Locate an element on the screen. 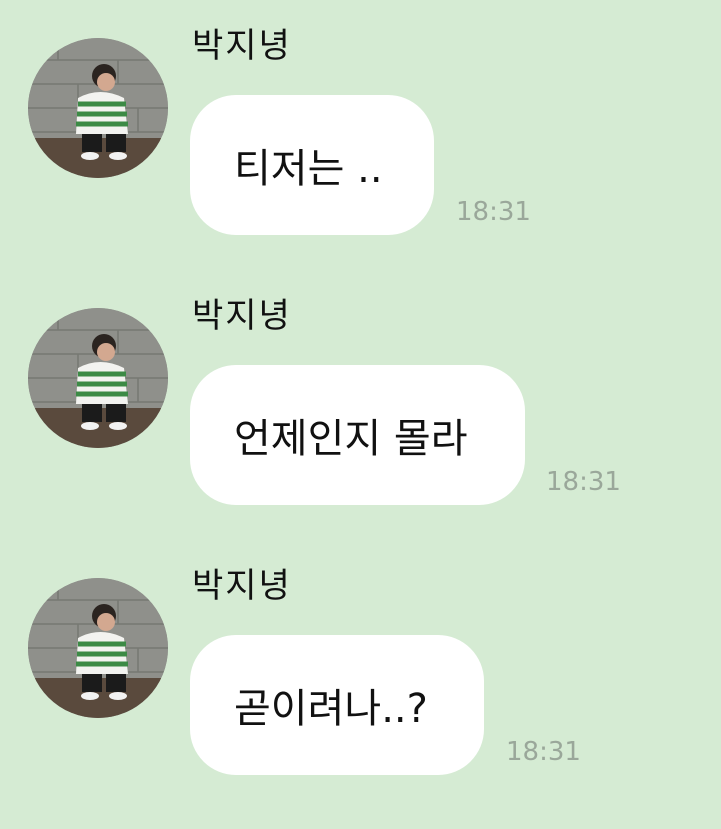 This screenshot has width=721, height=829. message-bubble: 티저는 .. is located at coordinates (312, 165).